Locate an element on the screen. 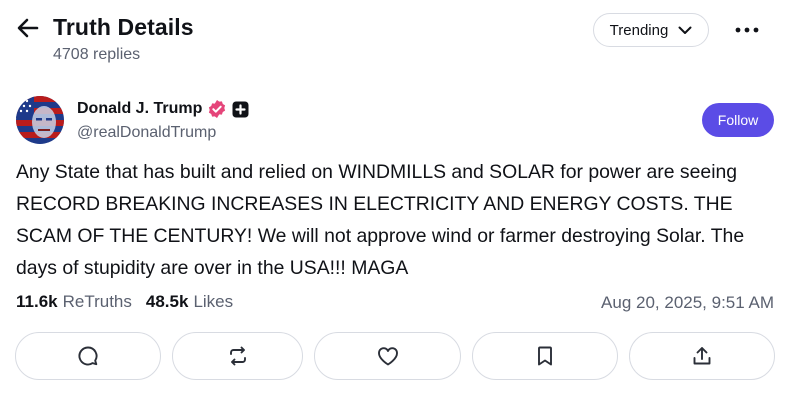 The image size is (800, 406). follow-button: Follow is located at coordinates (738, 120).